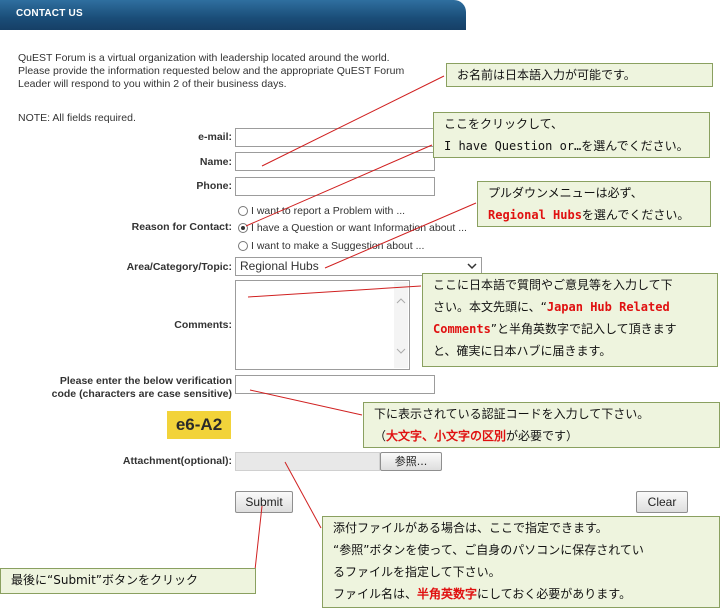 The width and height of the screenshot is (722, 610). Describe the element at coordinates (306, 402) in the screenshot. I see `connector-verify` at that location.